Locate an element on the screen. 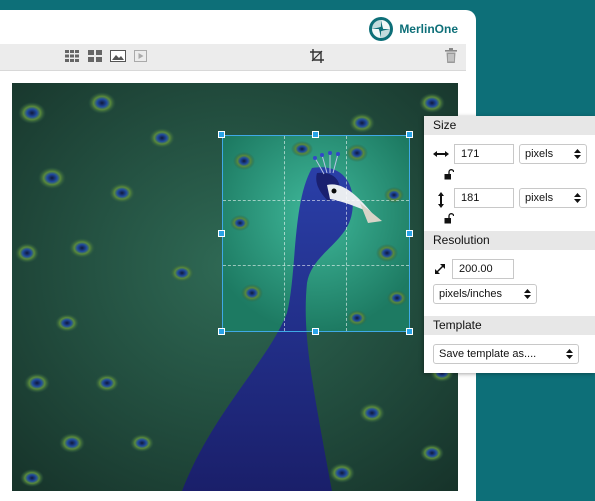 This screenshot has height=501, width=595. size-section-header: Size is located at coordinates (509, 125).